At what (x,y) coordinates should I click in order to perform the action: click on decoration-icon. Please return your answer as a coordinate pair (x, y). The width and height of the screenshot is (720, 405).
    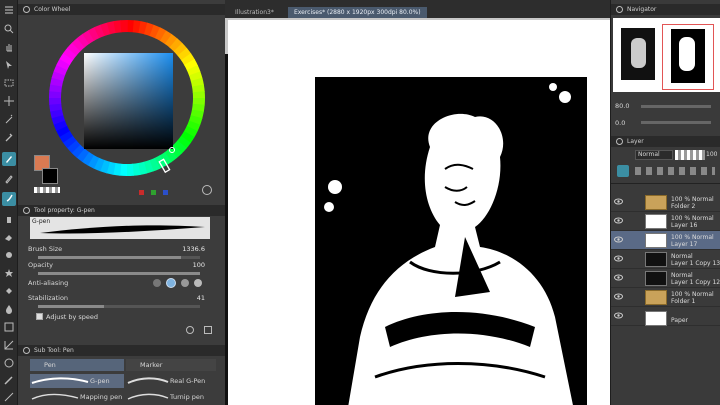
    Looking at the image, I should click on (9, 273).